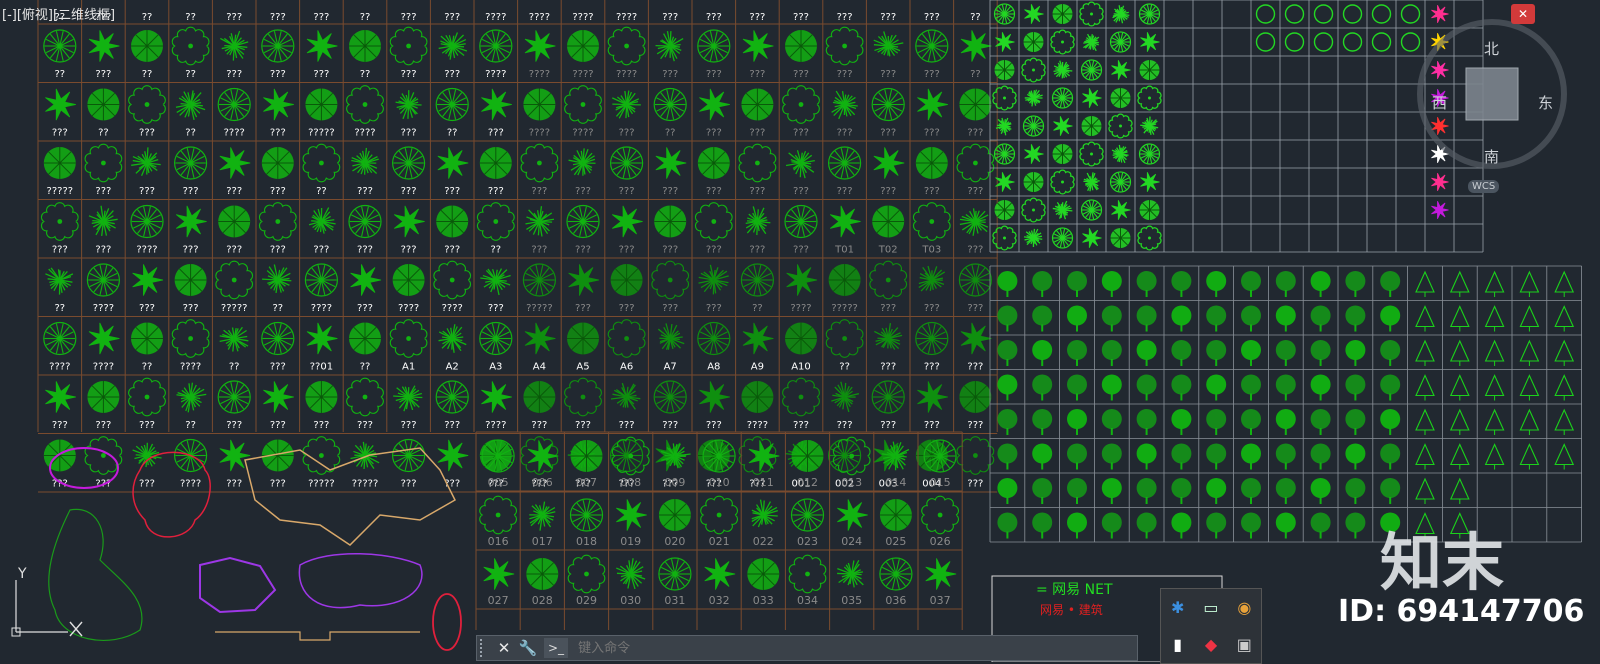 Image resolution: width=1600 pixels, height=664 pixels. I want to click on compass-north: 北, so click(1491, 48).